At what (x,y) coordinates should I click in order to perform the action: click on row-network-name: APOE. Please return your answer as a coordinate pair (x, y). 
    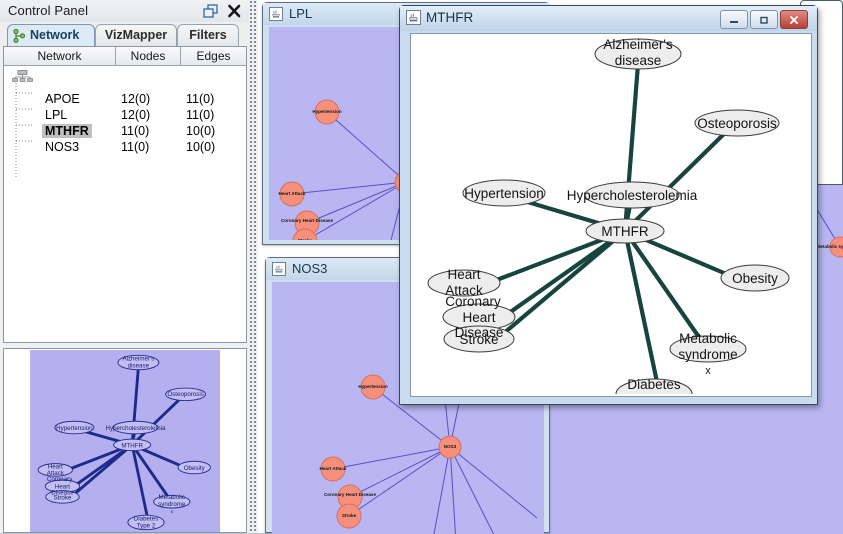
    Looking at the image, I should click on (62, 99).